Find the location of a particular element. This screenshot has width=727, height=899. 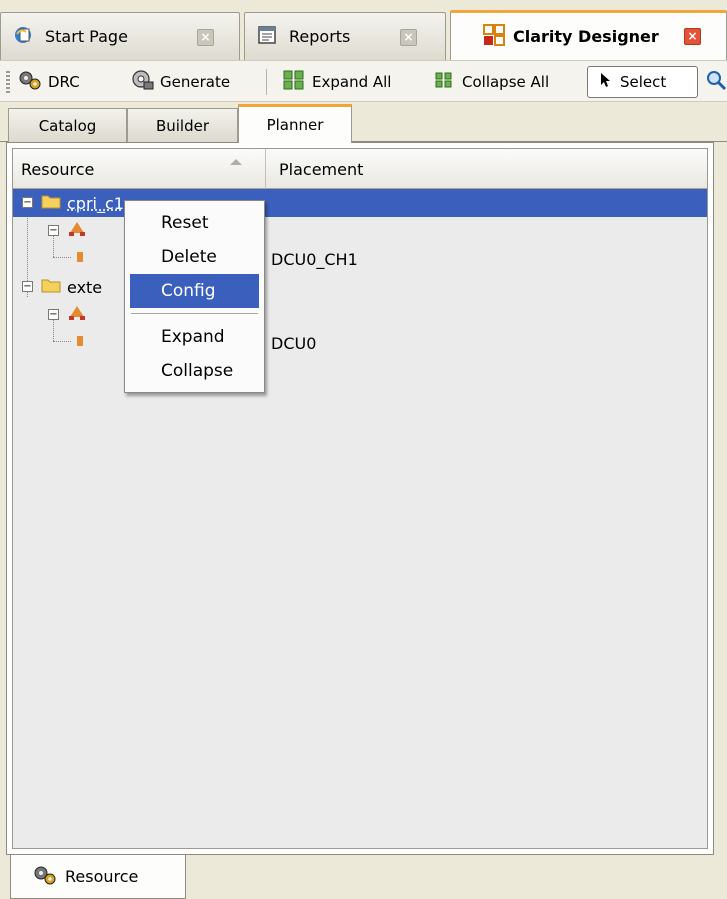

column-header-placement: Placement is located at coordinates (487, 169).